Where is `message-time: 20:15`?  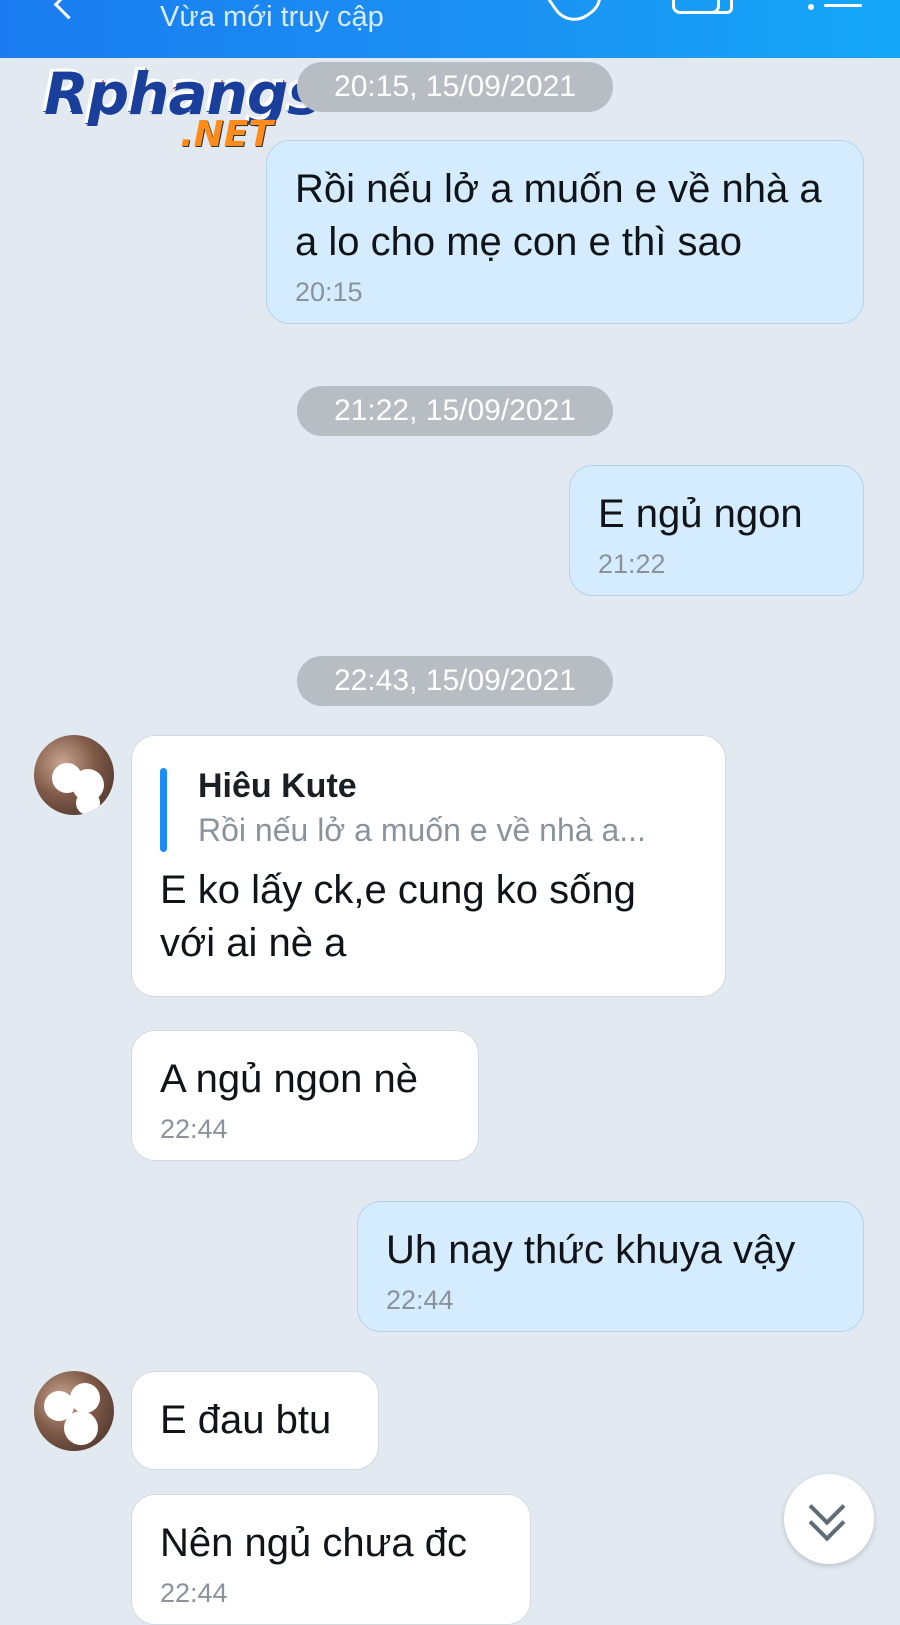
message-time: 20:15 is located at coordinates (329, 292).